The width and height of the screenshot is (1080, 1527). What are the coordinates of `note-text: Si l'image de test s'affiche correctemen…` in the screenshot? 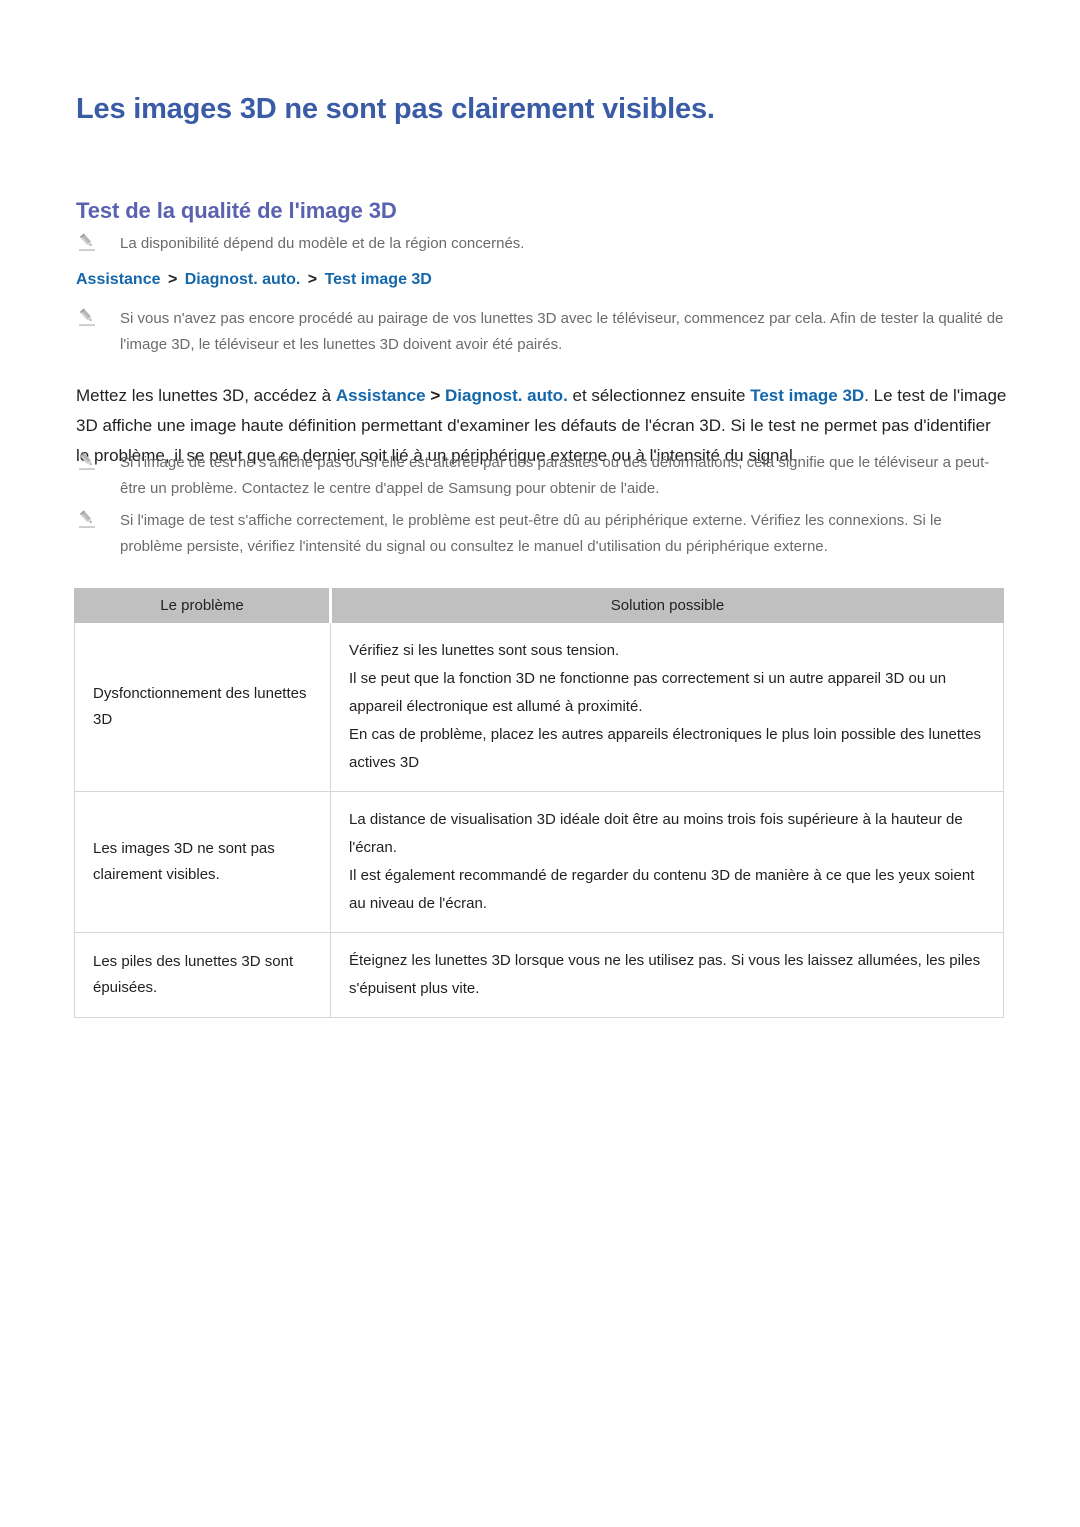 It's located at (531, 533).